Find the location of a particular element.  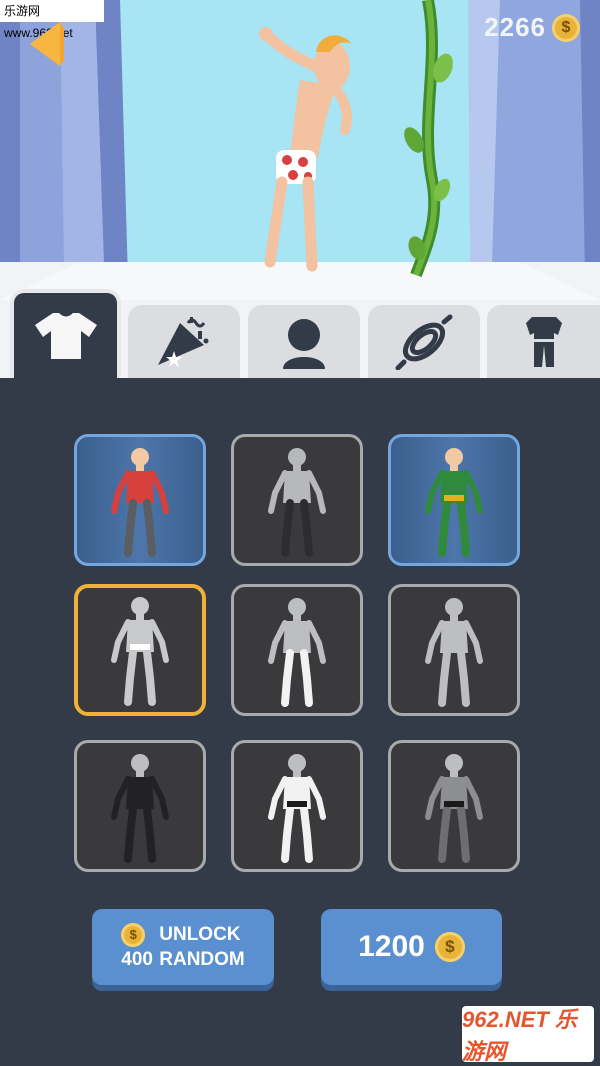

tab-rope is located at coordinates (424, 341).